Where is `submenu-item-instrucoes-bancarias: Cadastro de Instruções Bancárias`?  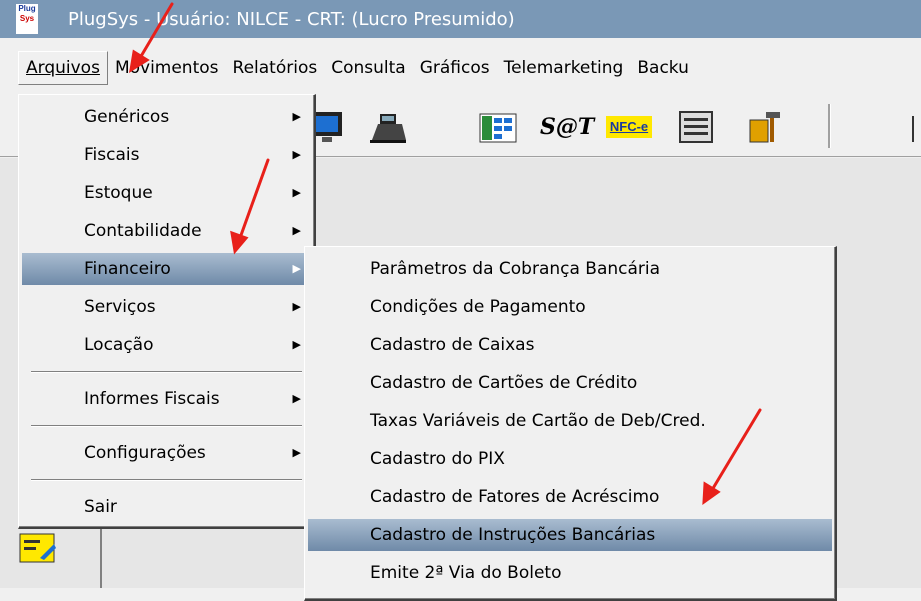
submenu-item-instrucoes-bancarias: Cadastro de Instruções Bancárias is located at coordinates (570, 535).